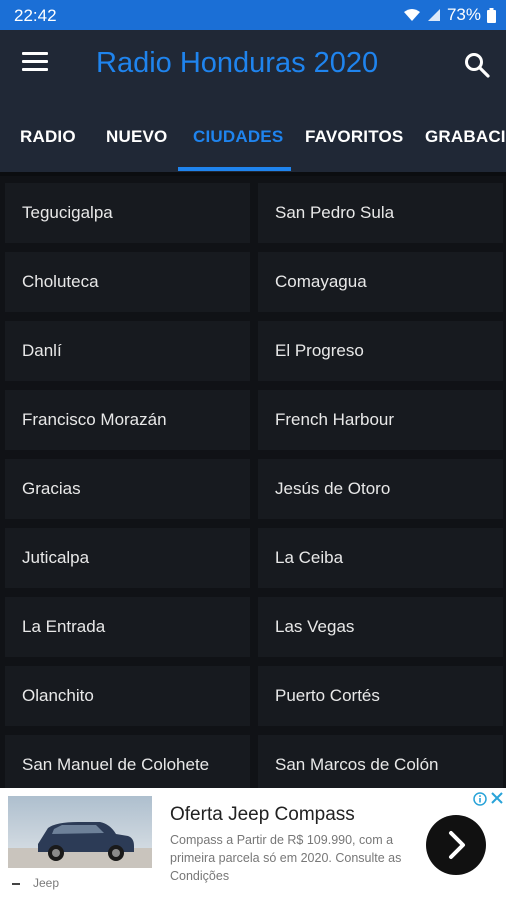 This screenshot has height=900, width=506. Describe the element at coordinates (127, 351) in the screenshot. I see `city-item: Danlí` at that location.